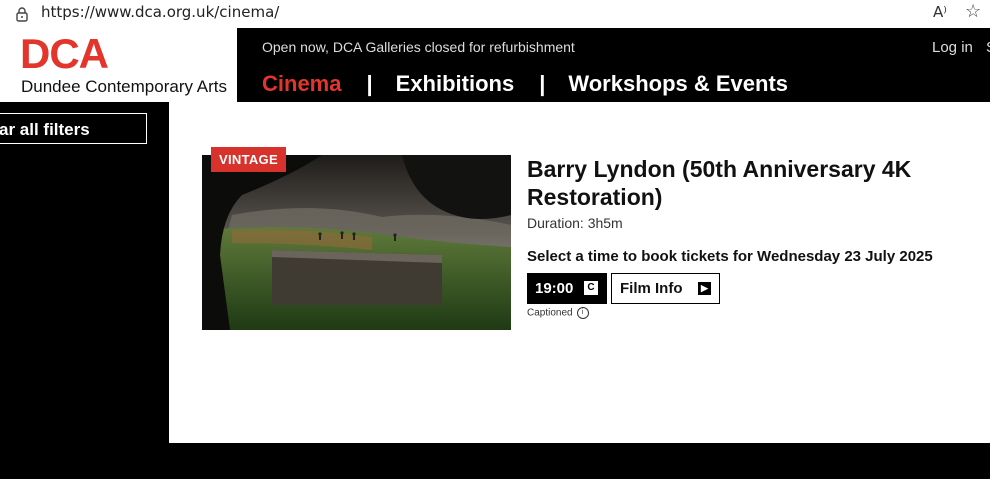 The image size is (990, 479). What do you see at coordinates (124, 86) in the screenshot?
I see `logo-subtitle: Dundee Contemporary Arts` at bounding box center [124, 86].